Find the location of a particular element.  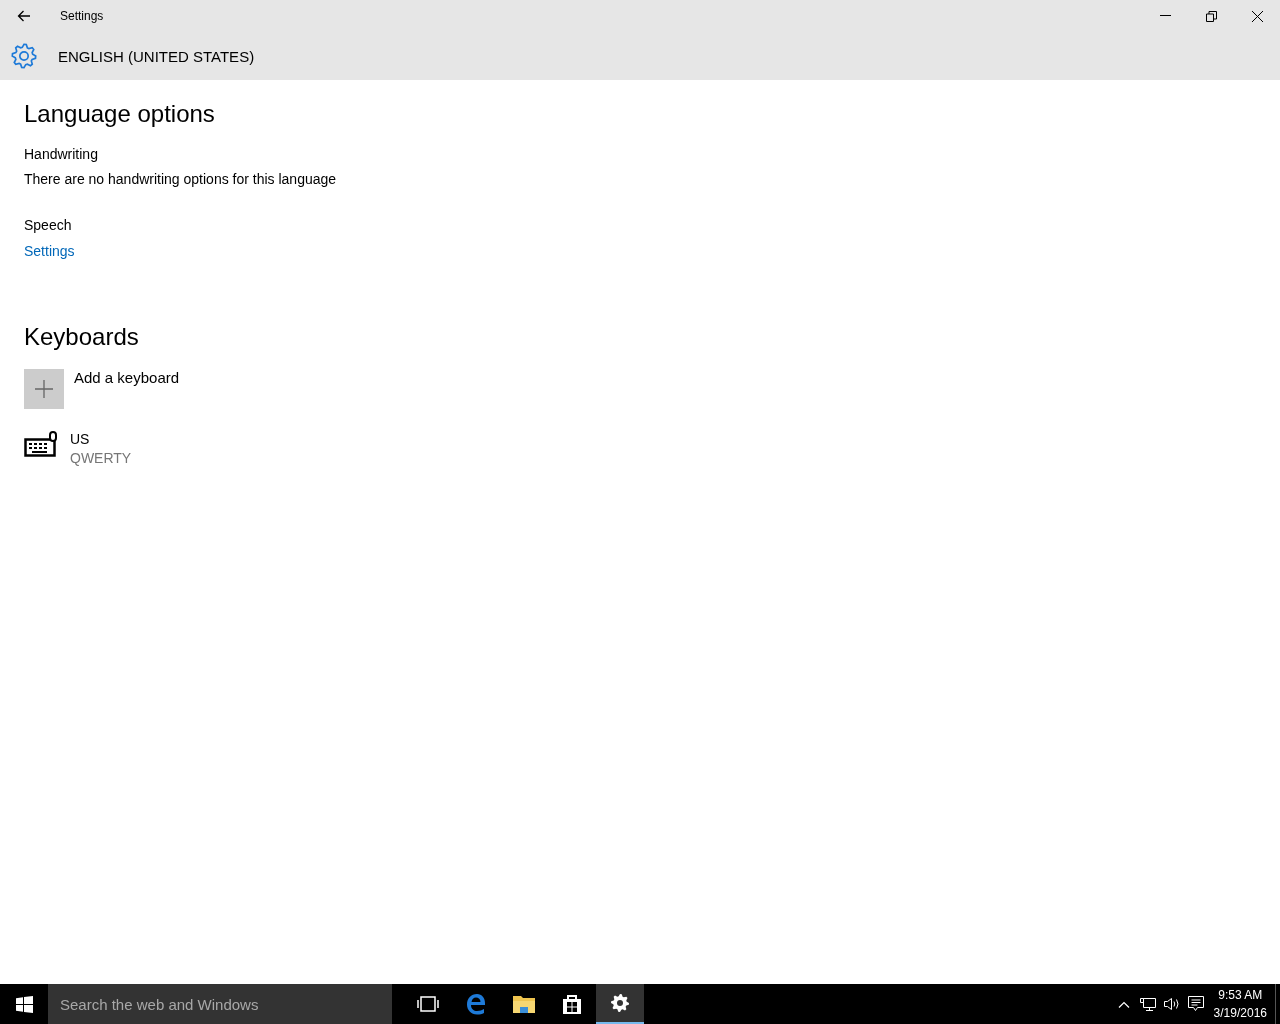

minimize-icon is located at coordinates (1165, 16).